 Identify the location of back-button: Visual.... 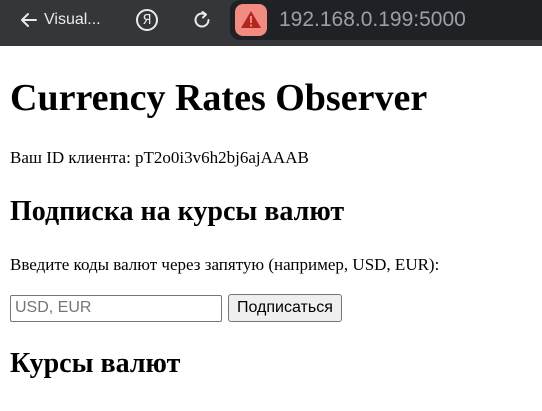
(60, 20).